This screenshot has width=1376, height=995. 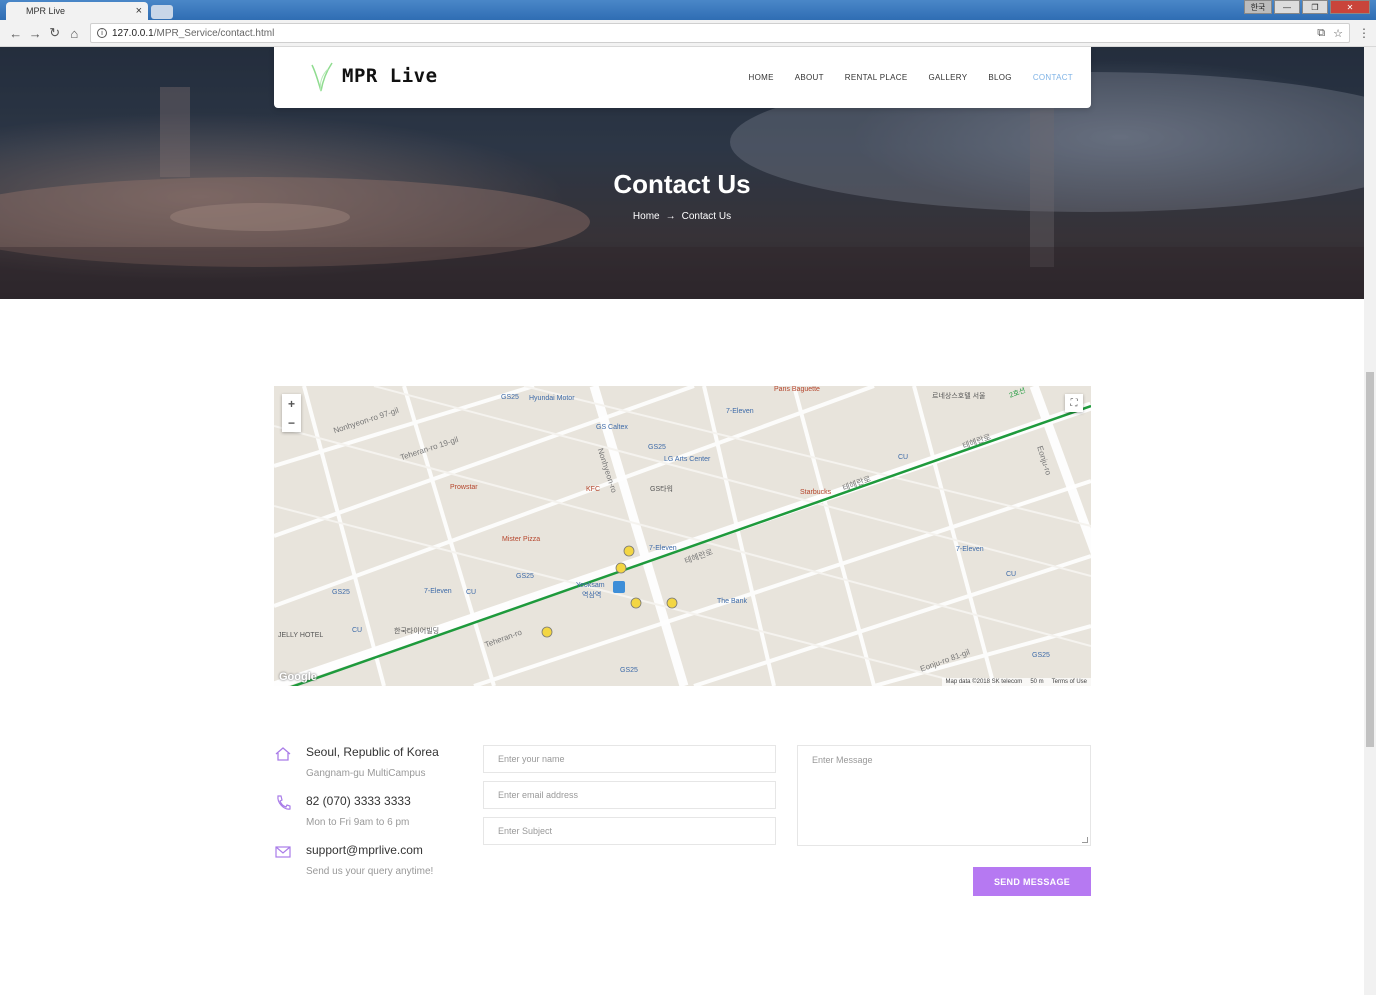 I want to click on nav-gallery: GALLERY, so click(x=948, y=77).